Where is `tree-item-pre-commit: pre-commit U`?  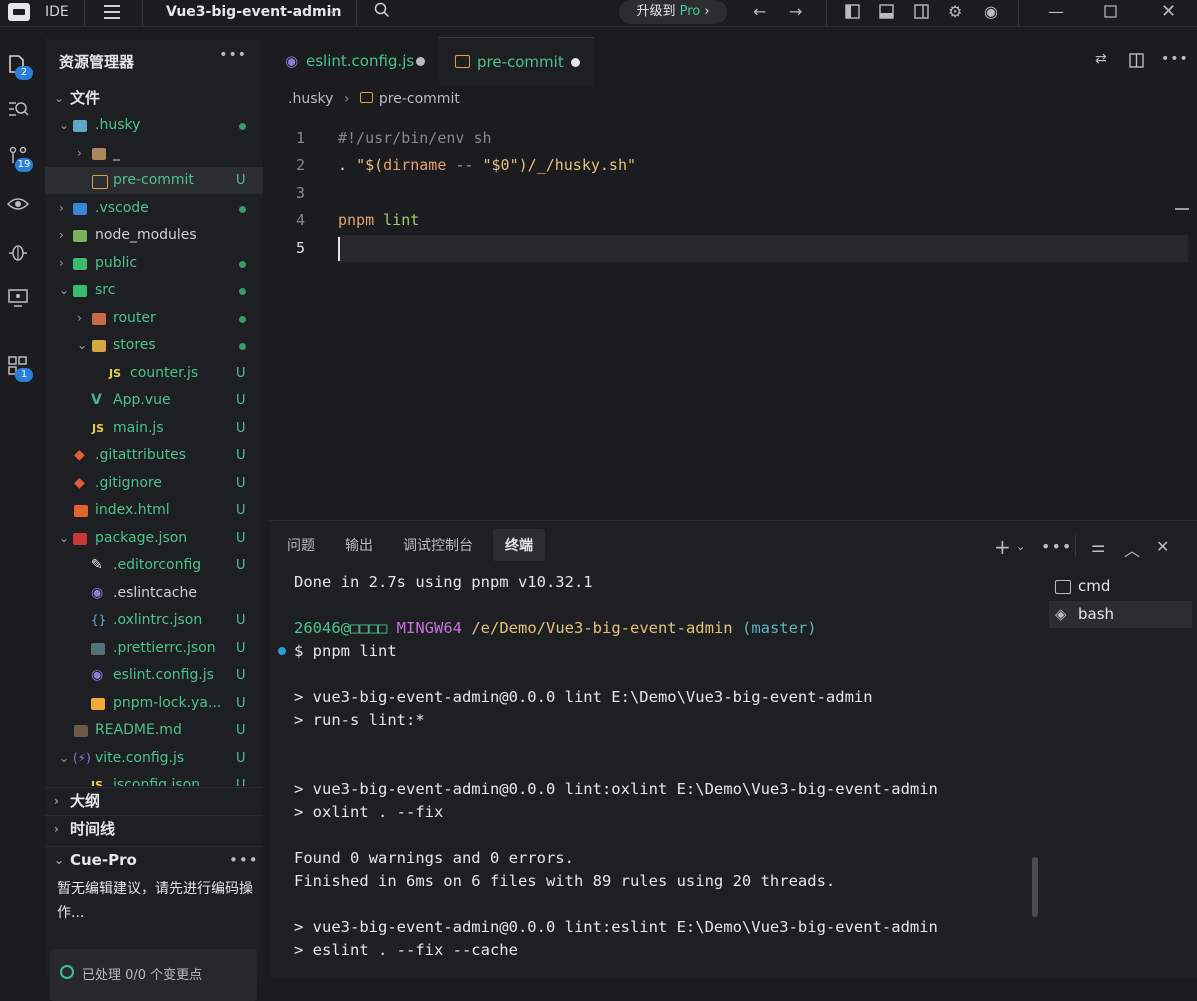
tree-item-pre-commit: pre-commit U is located at coordinates (154, 180).